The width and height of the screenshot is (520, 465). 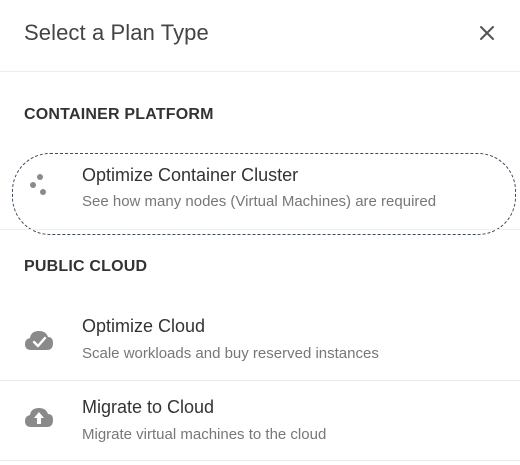 I want to click on plan-option-name: Migrate to Cloud, so click(x=148, y=407).